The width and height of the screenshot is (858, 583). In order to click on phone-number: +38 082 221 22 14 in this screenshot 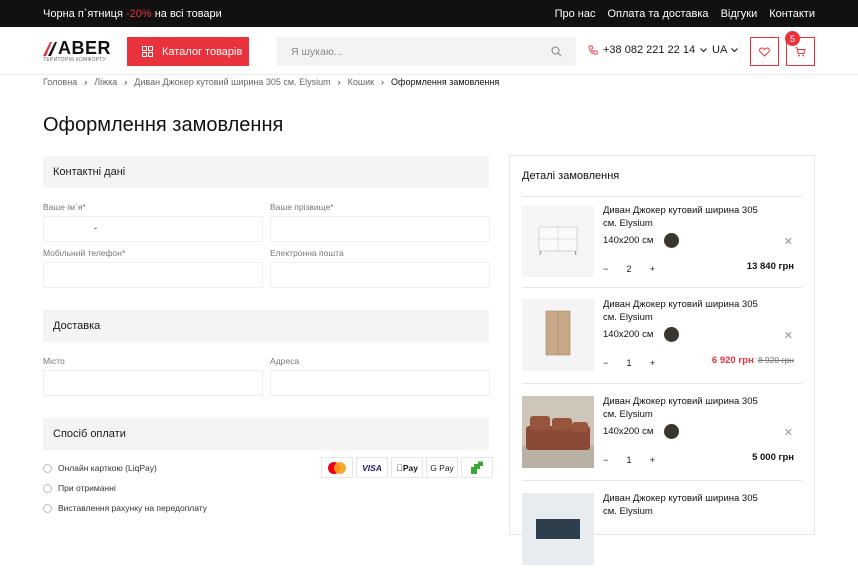, I will do `click(649, 50)`.